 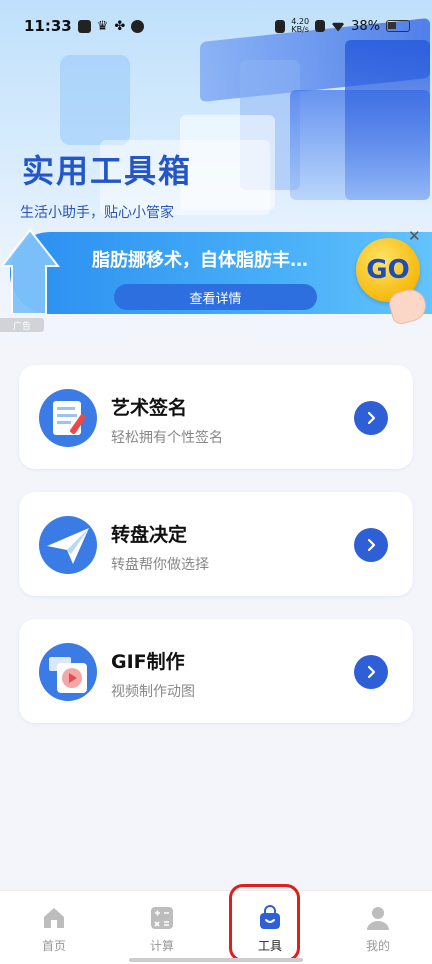 I want to click on tool-card-desc: 轻松拥有个性签名, so click(x=167, y=438).